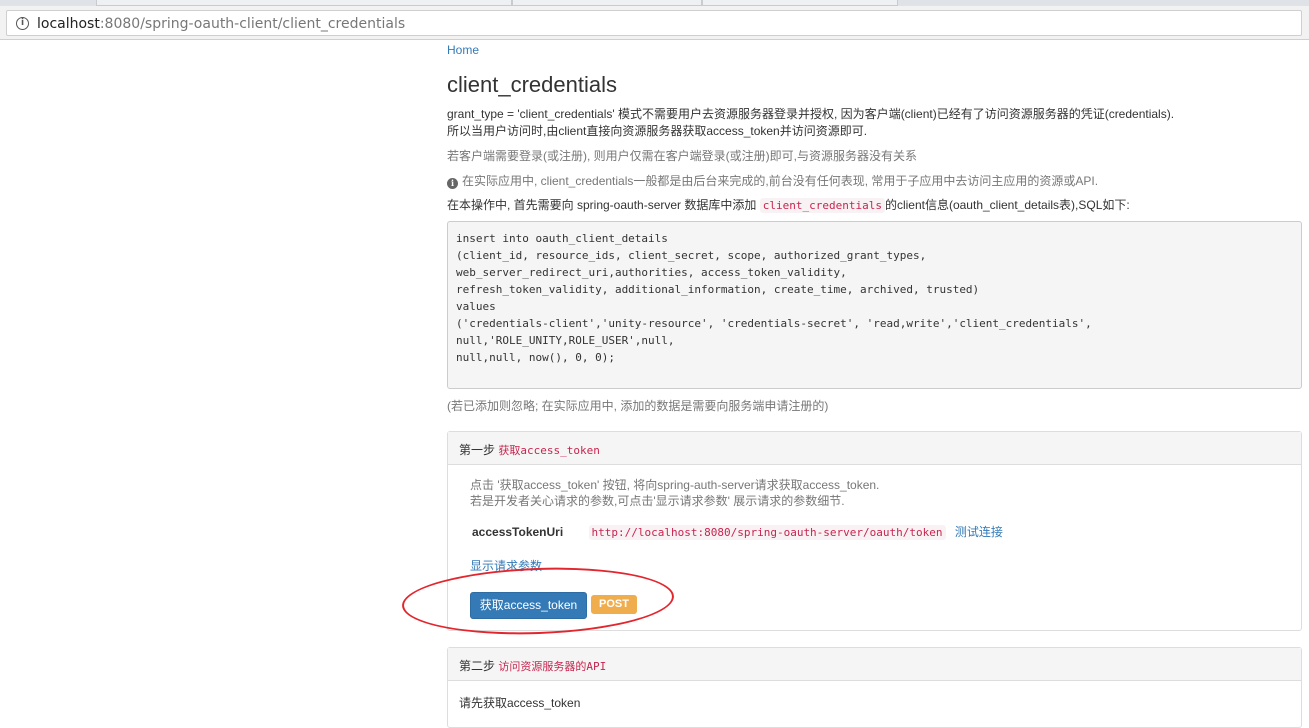  I want to click on page-title: client_credentials, so click(532, 84).